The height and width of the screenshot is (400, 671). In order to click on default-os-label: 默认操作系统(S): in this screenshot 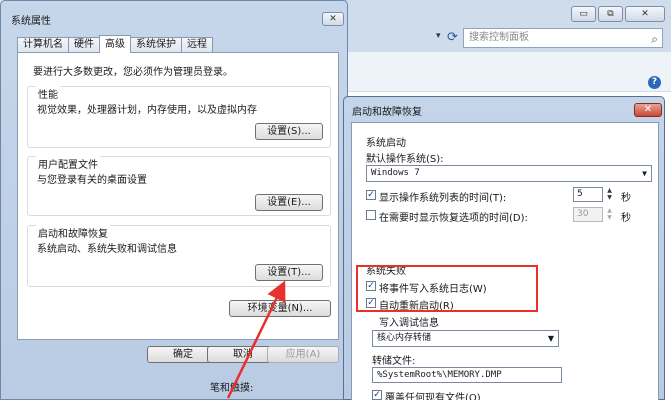, I will do `click(405, 159)`.